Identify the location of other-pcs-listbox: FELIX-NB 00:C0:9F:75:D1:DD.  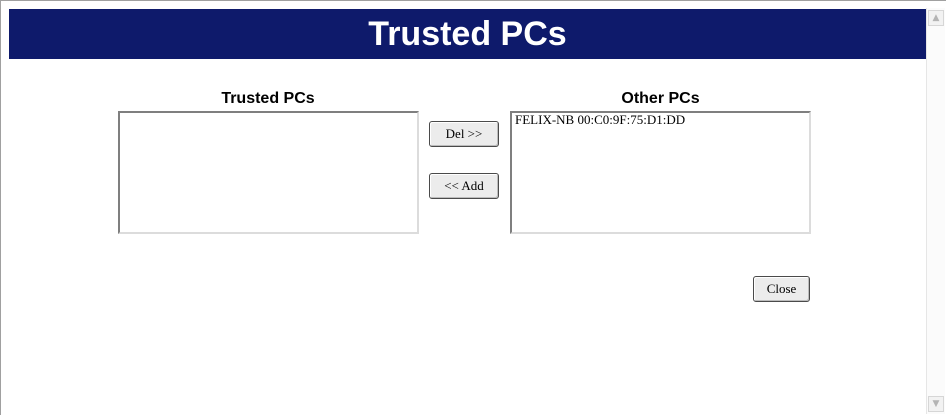
(660, 172).